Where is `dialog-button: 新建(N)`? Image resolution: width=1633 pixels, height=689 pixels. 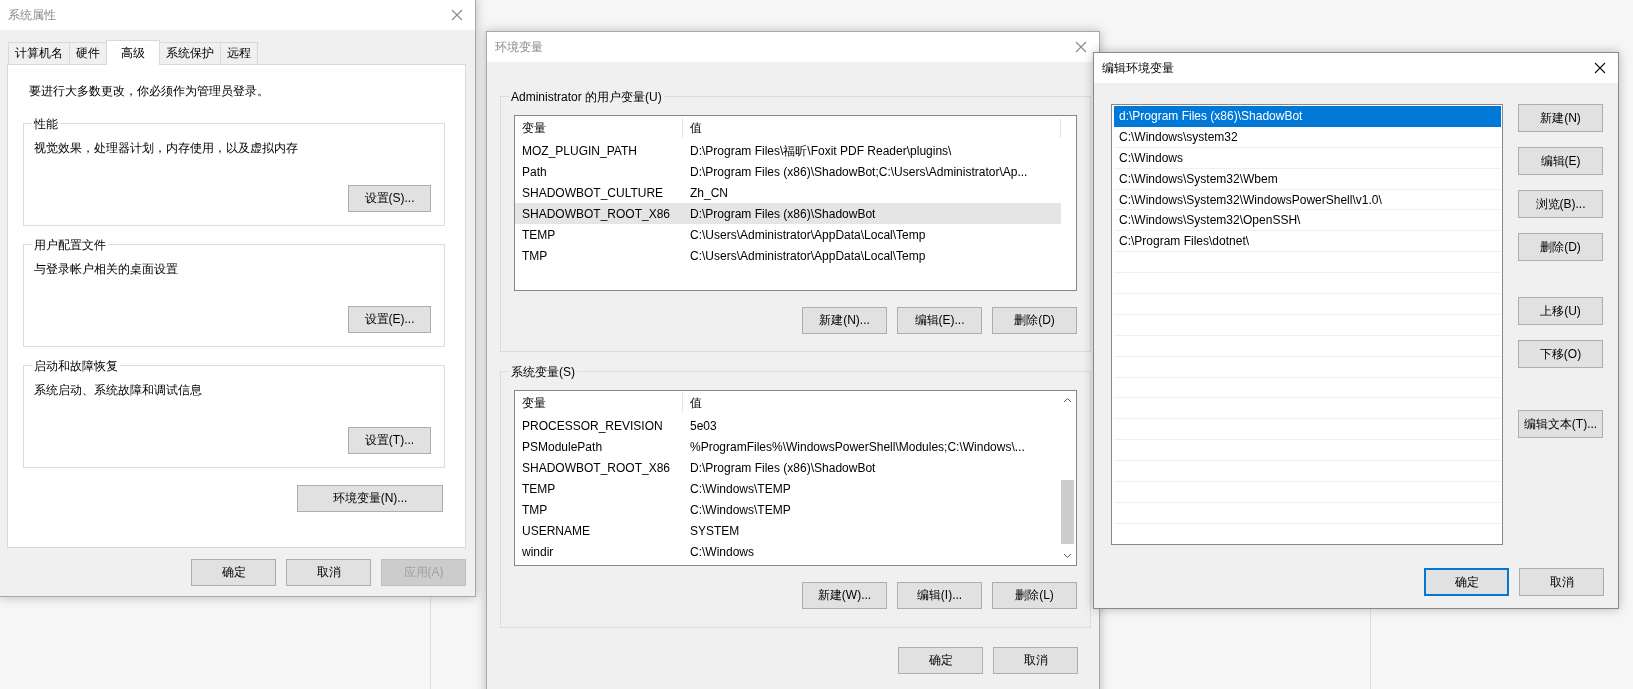 dialog-button: 新建(N) is located at coordinates (1560, 118).